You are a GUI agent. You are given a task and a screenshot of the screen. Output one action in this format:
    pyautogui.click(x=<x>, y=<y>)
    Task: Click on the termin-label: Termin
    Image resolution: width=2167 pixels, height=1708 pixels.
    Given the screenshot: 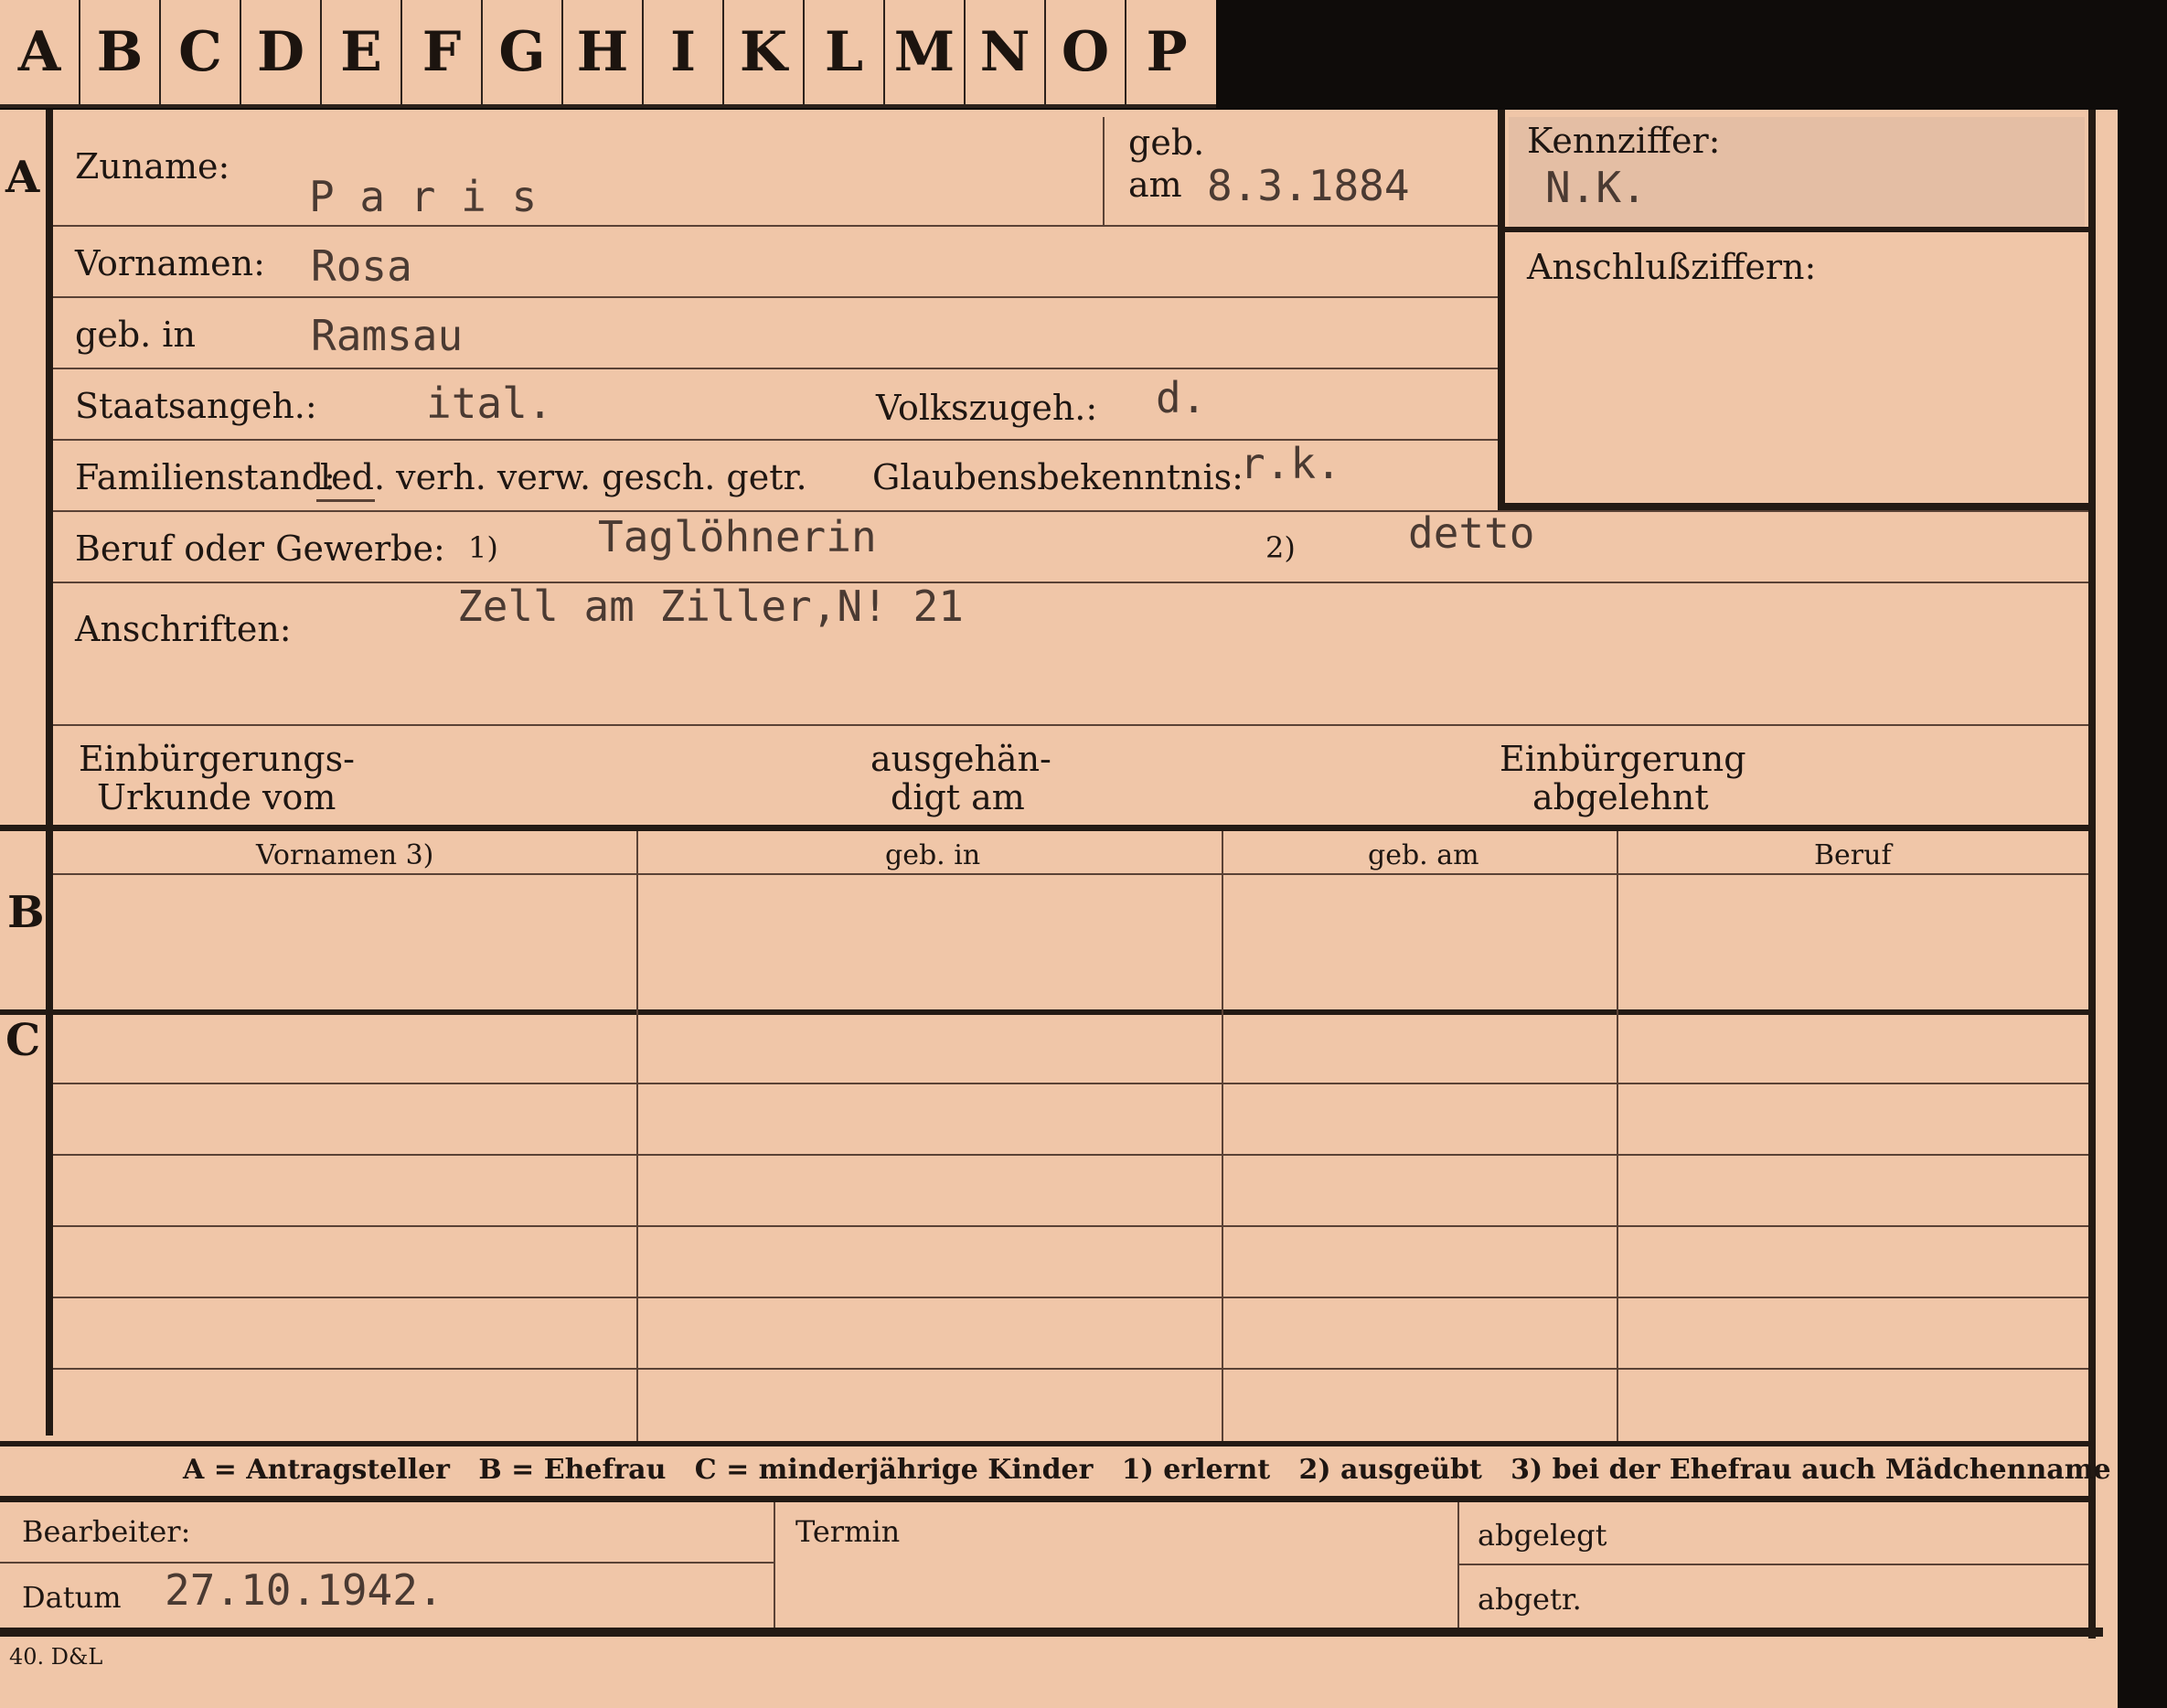 What is the action you would take?
    pyautogui.click(x=848, y=1531)
    